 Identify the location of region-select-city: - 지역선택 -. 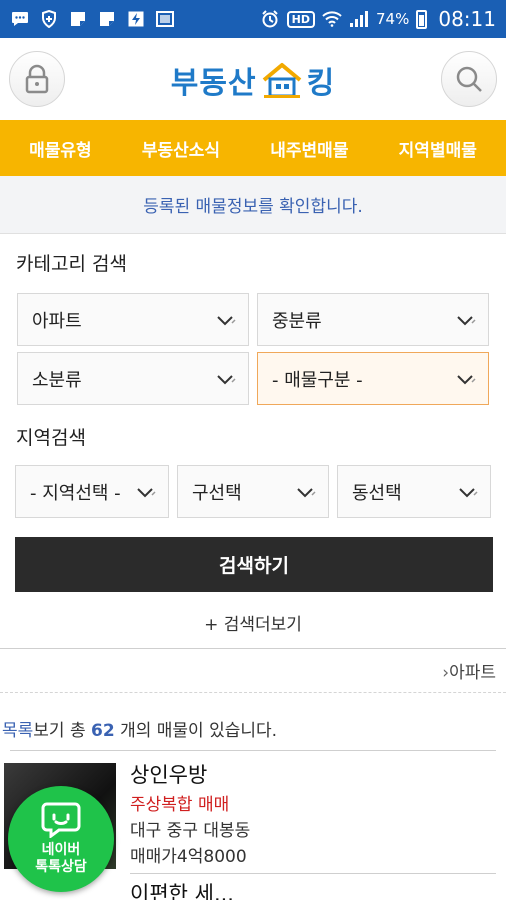
(92, 491).